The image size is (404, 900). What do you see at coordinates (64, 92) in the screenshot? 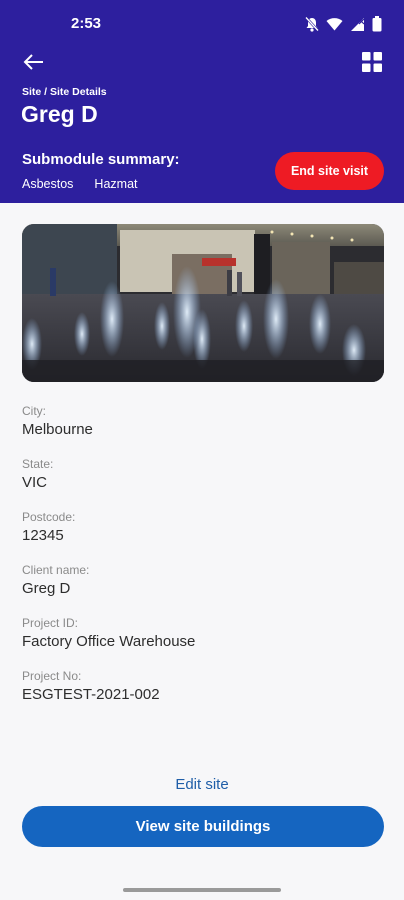
I see `breadcrumb: Site / Site Details` at bounding box center [64, 92].